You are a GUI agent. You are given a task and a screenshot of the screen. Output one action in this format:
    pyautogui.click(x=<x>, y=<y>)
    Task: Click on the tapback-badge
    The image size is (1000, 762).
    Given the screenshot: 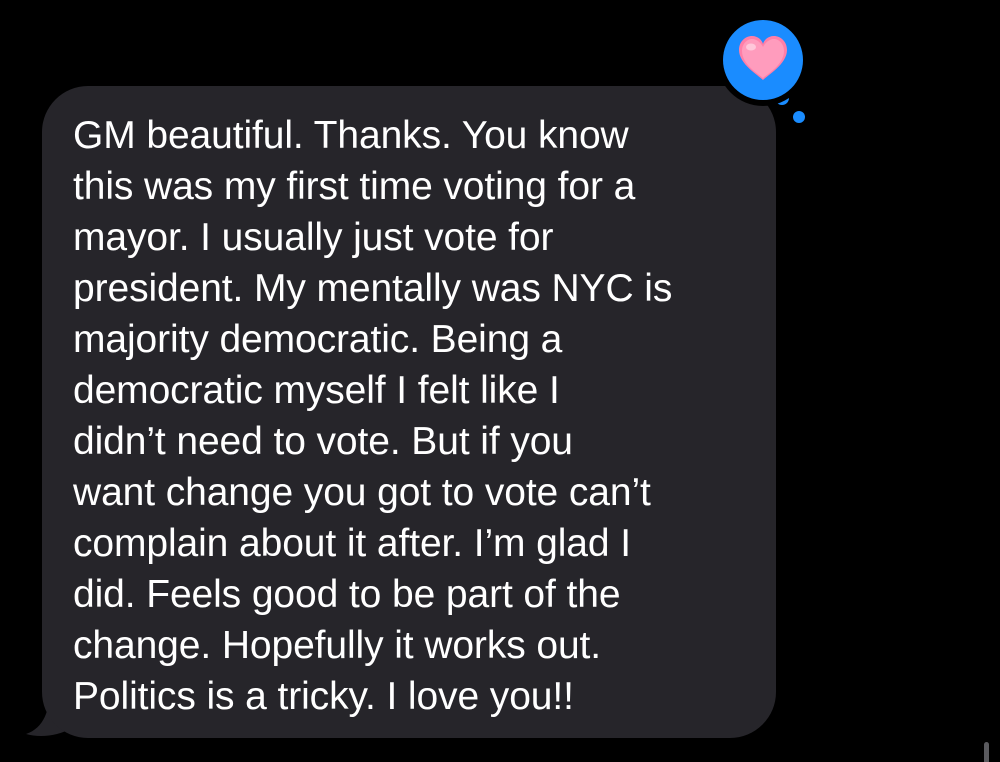 What is the action you would take?
    pyautogui.click(x=772, y=72)
    